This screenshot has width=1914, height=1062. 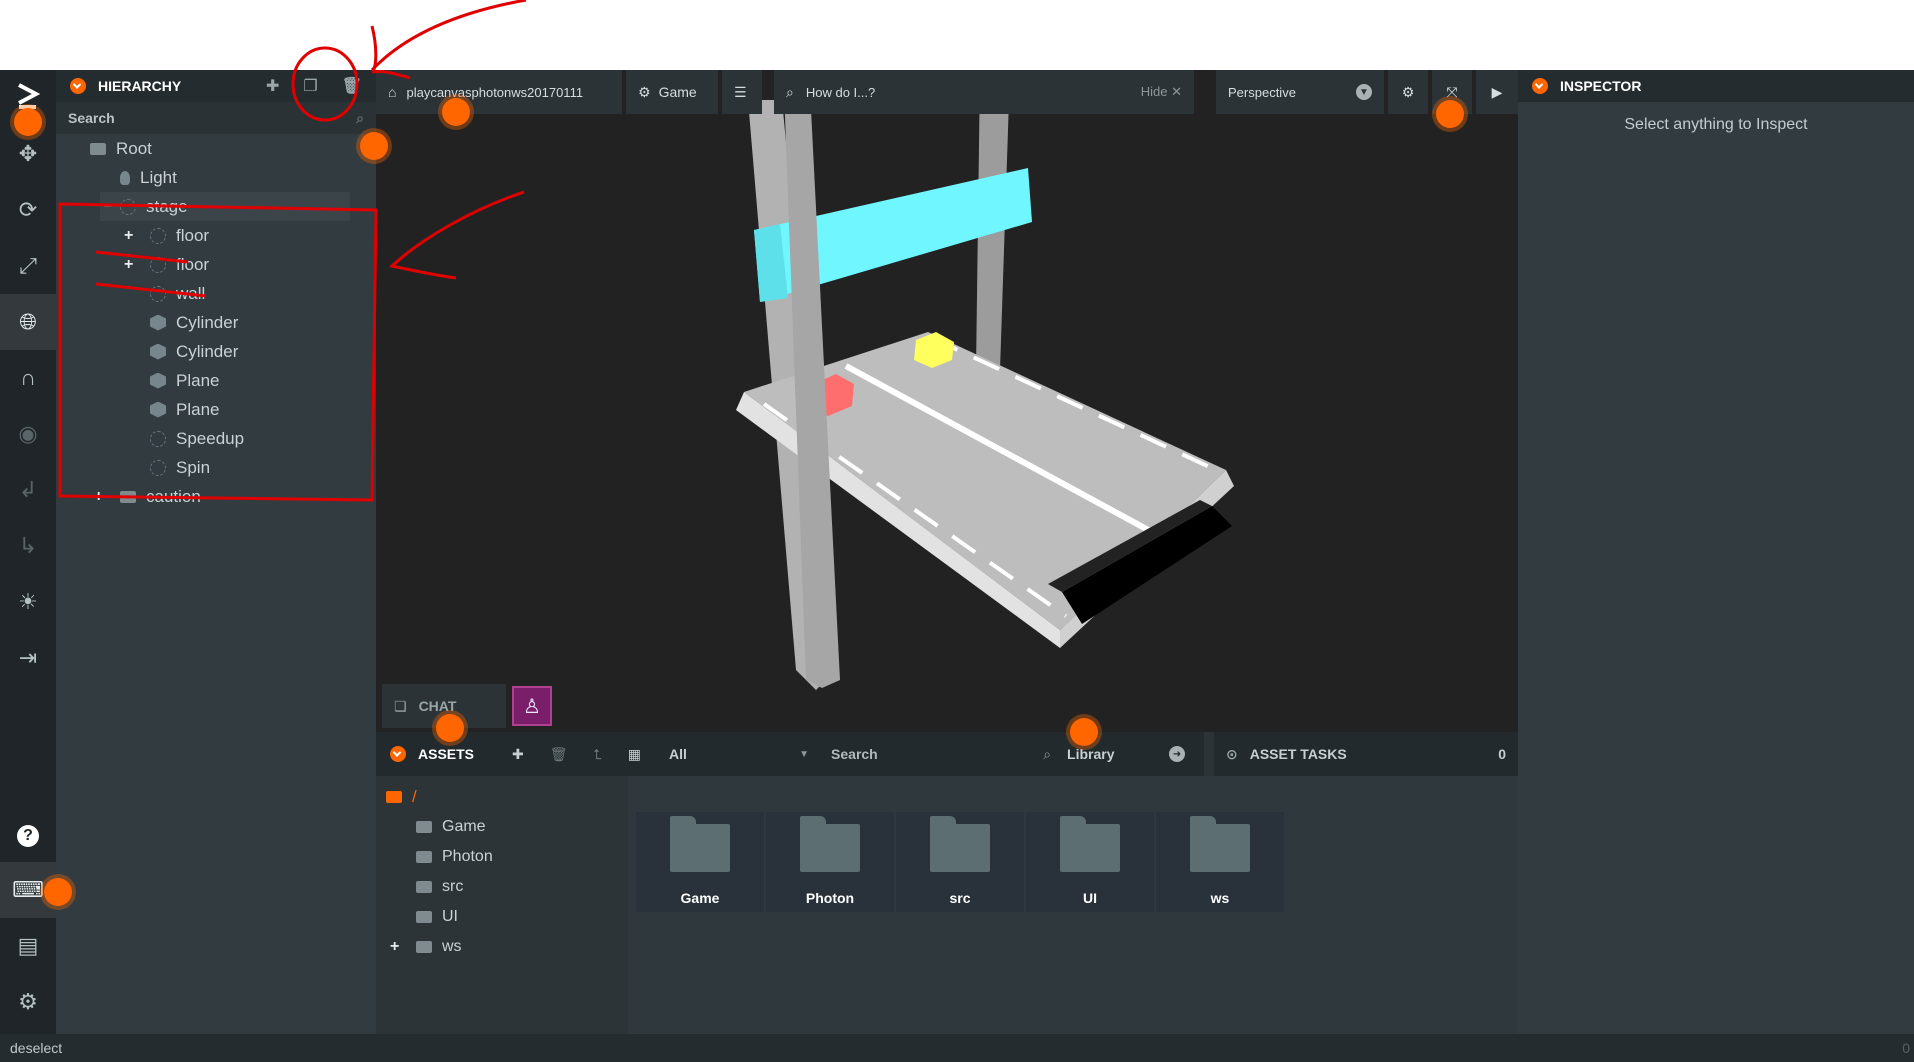 What do you see at coordinates (28, 266) in the screenshot?
I see `scale-icon: ⤢` at bounding box center [28, 266].